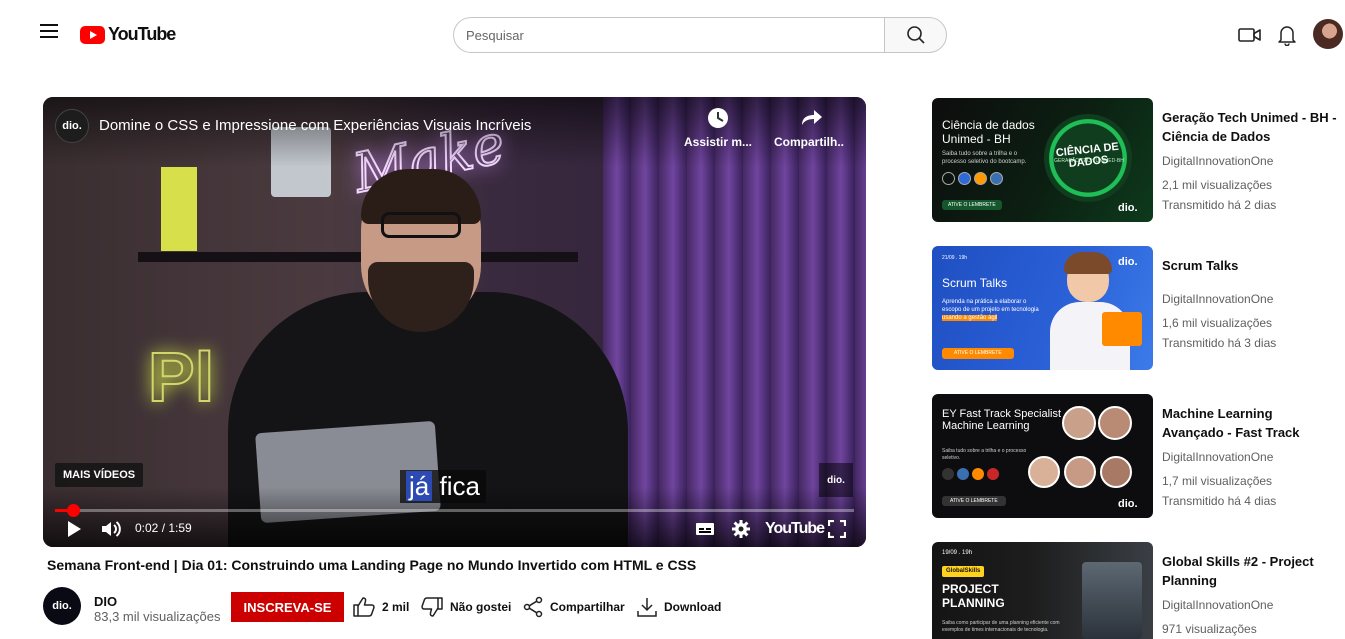  What do you see at coordinates (62, 606) in the screenshot?
I see `channel-avatar: dio.` at bounding box center [62, 606].